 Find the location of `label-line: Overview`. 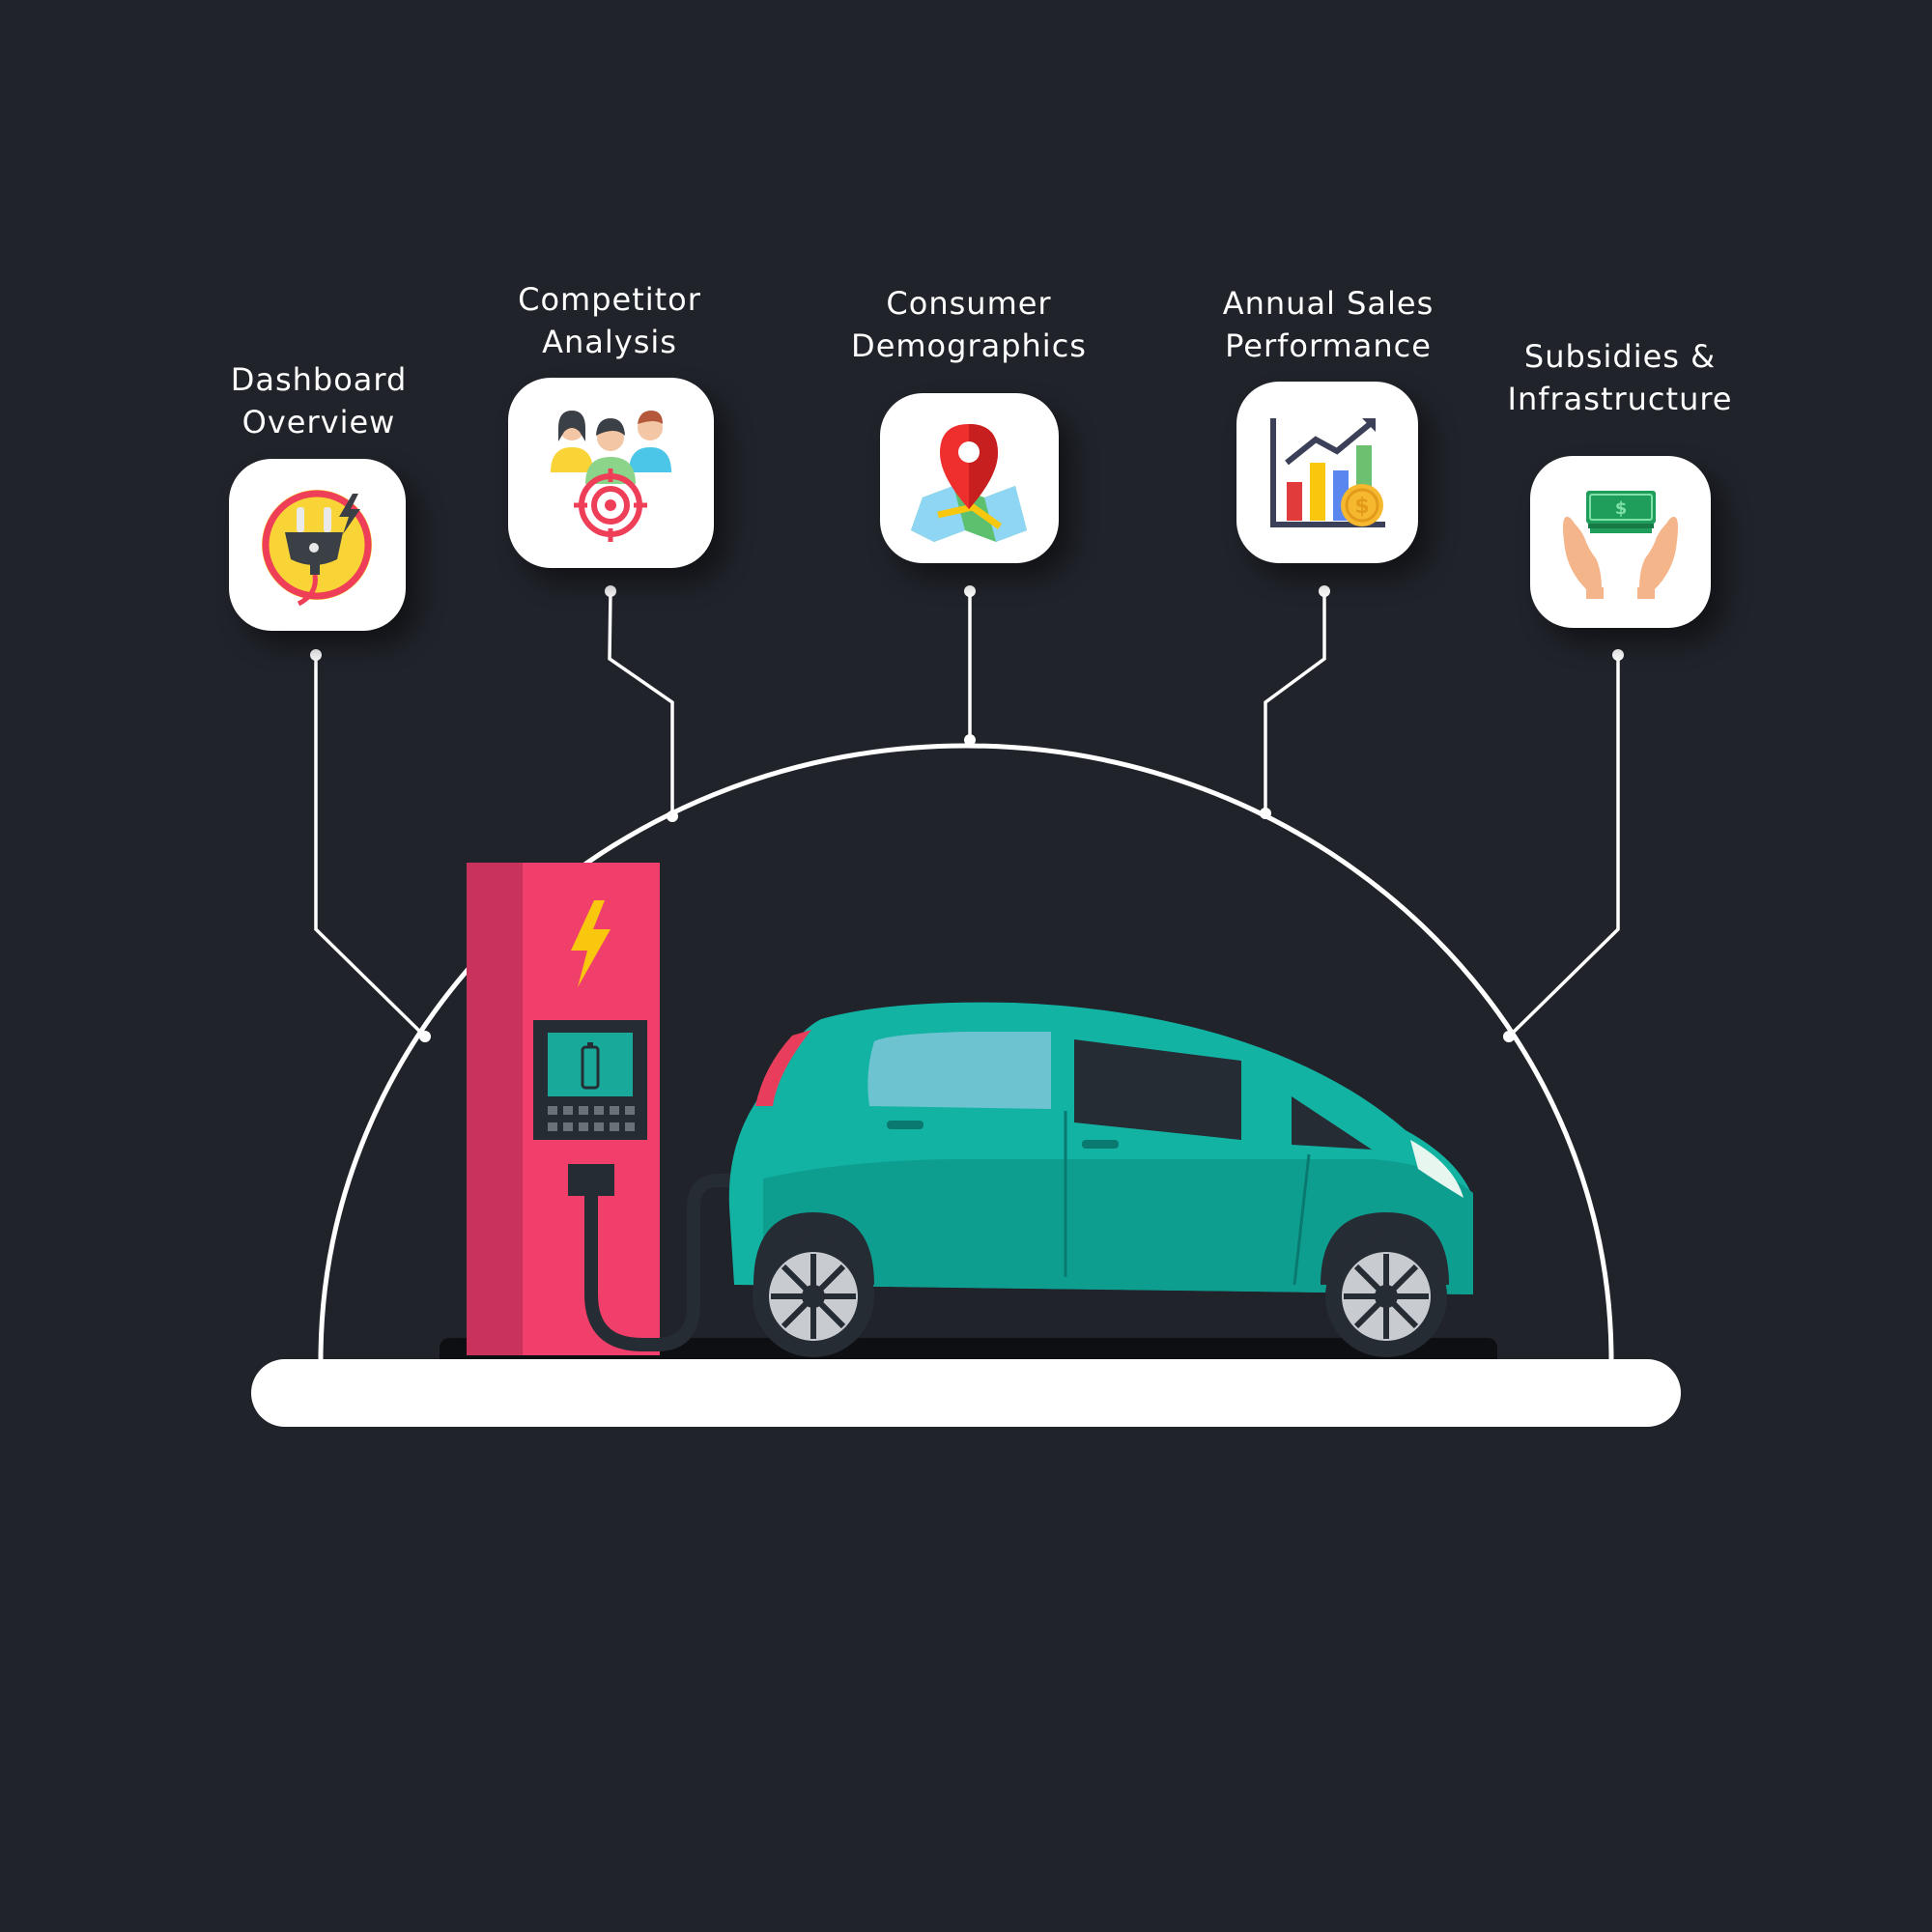

label-line: Overview is located at coordinates (319, 422).